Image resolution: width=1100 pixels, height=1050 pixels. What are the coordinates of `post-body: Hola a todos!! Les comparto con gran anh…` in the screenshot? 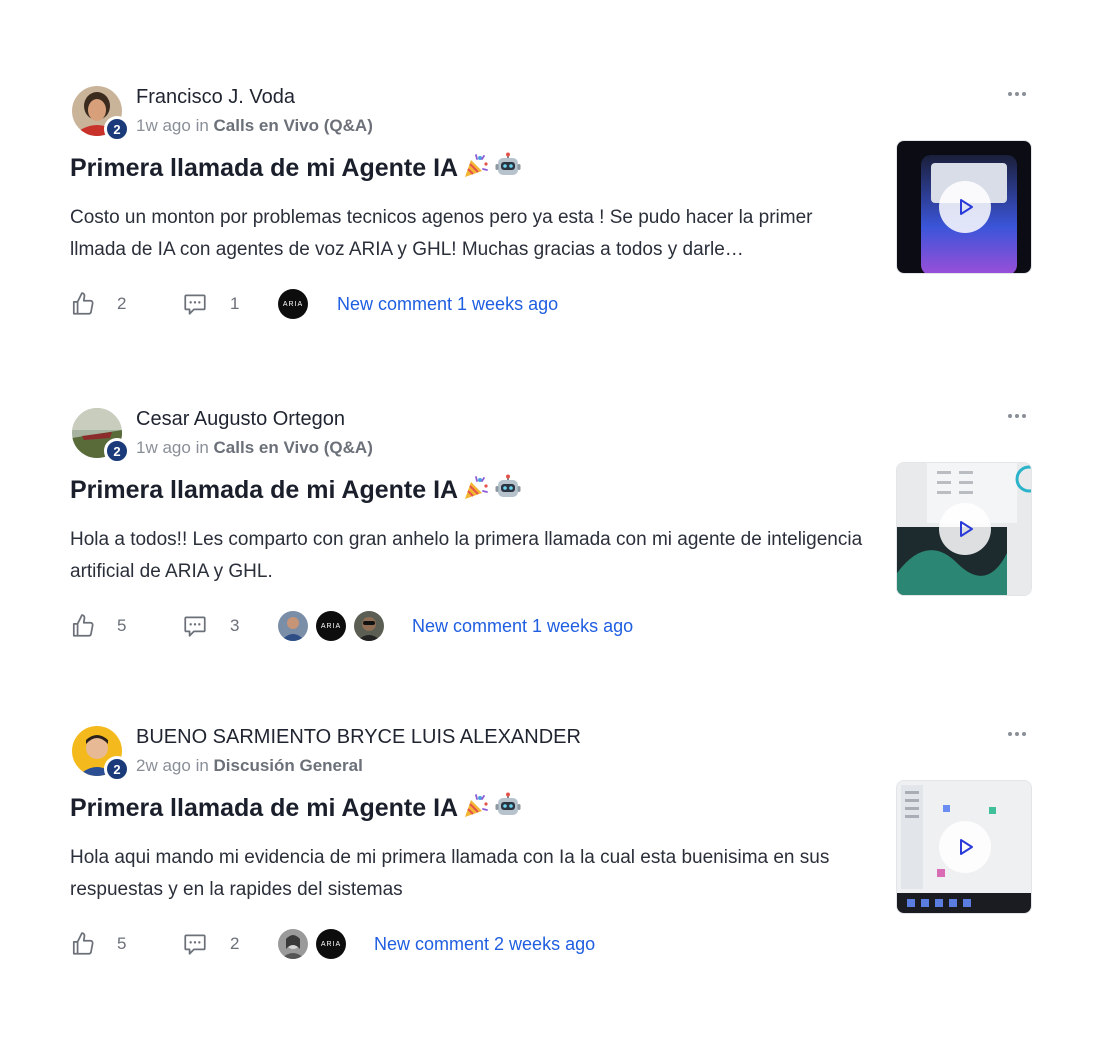 It's located at (470, 556).